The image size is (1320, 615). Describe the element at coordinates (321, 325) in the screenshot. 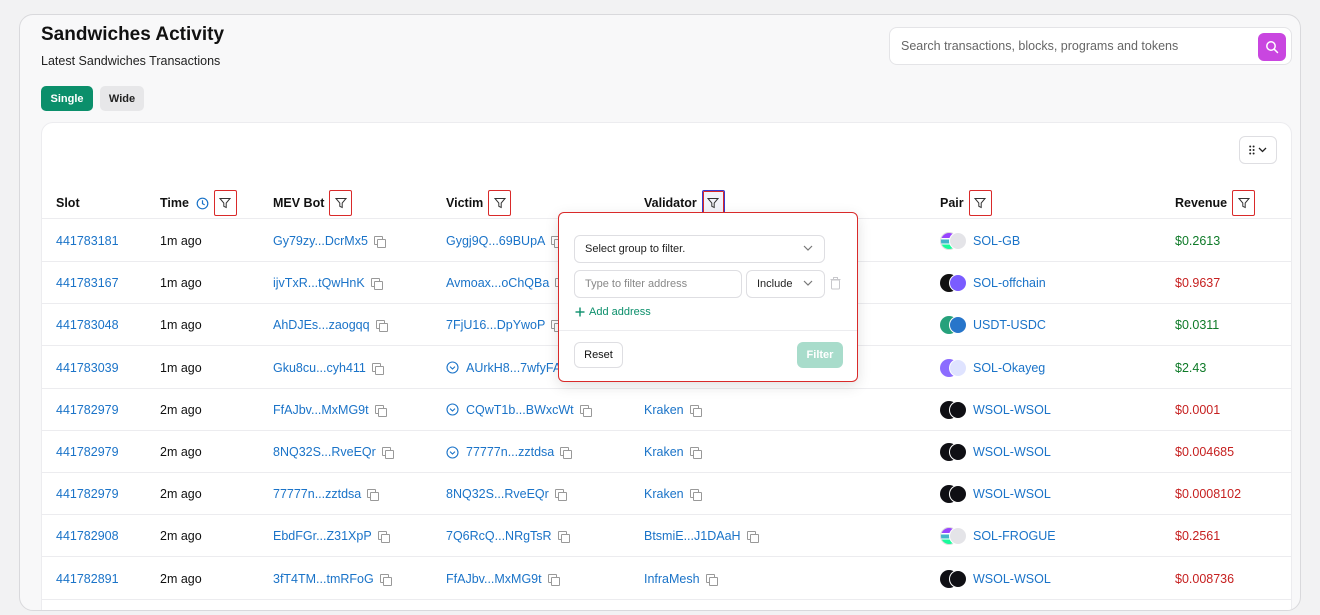

I see `mev-bot-link: AhDJEs...zaogqq` at that location.